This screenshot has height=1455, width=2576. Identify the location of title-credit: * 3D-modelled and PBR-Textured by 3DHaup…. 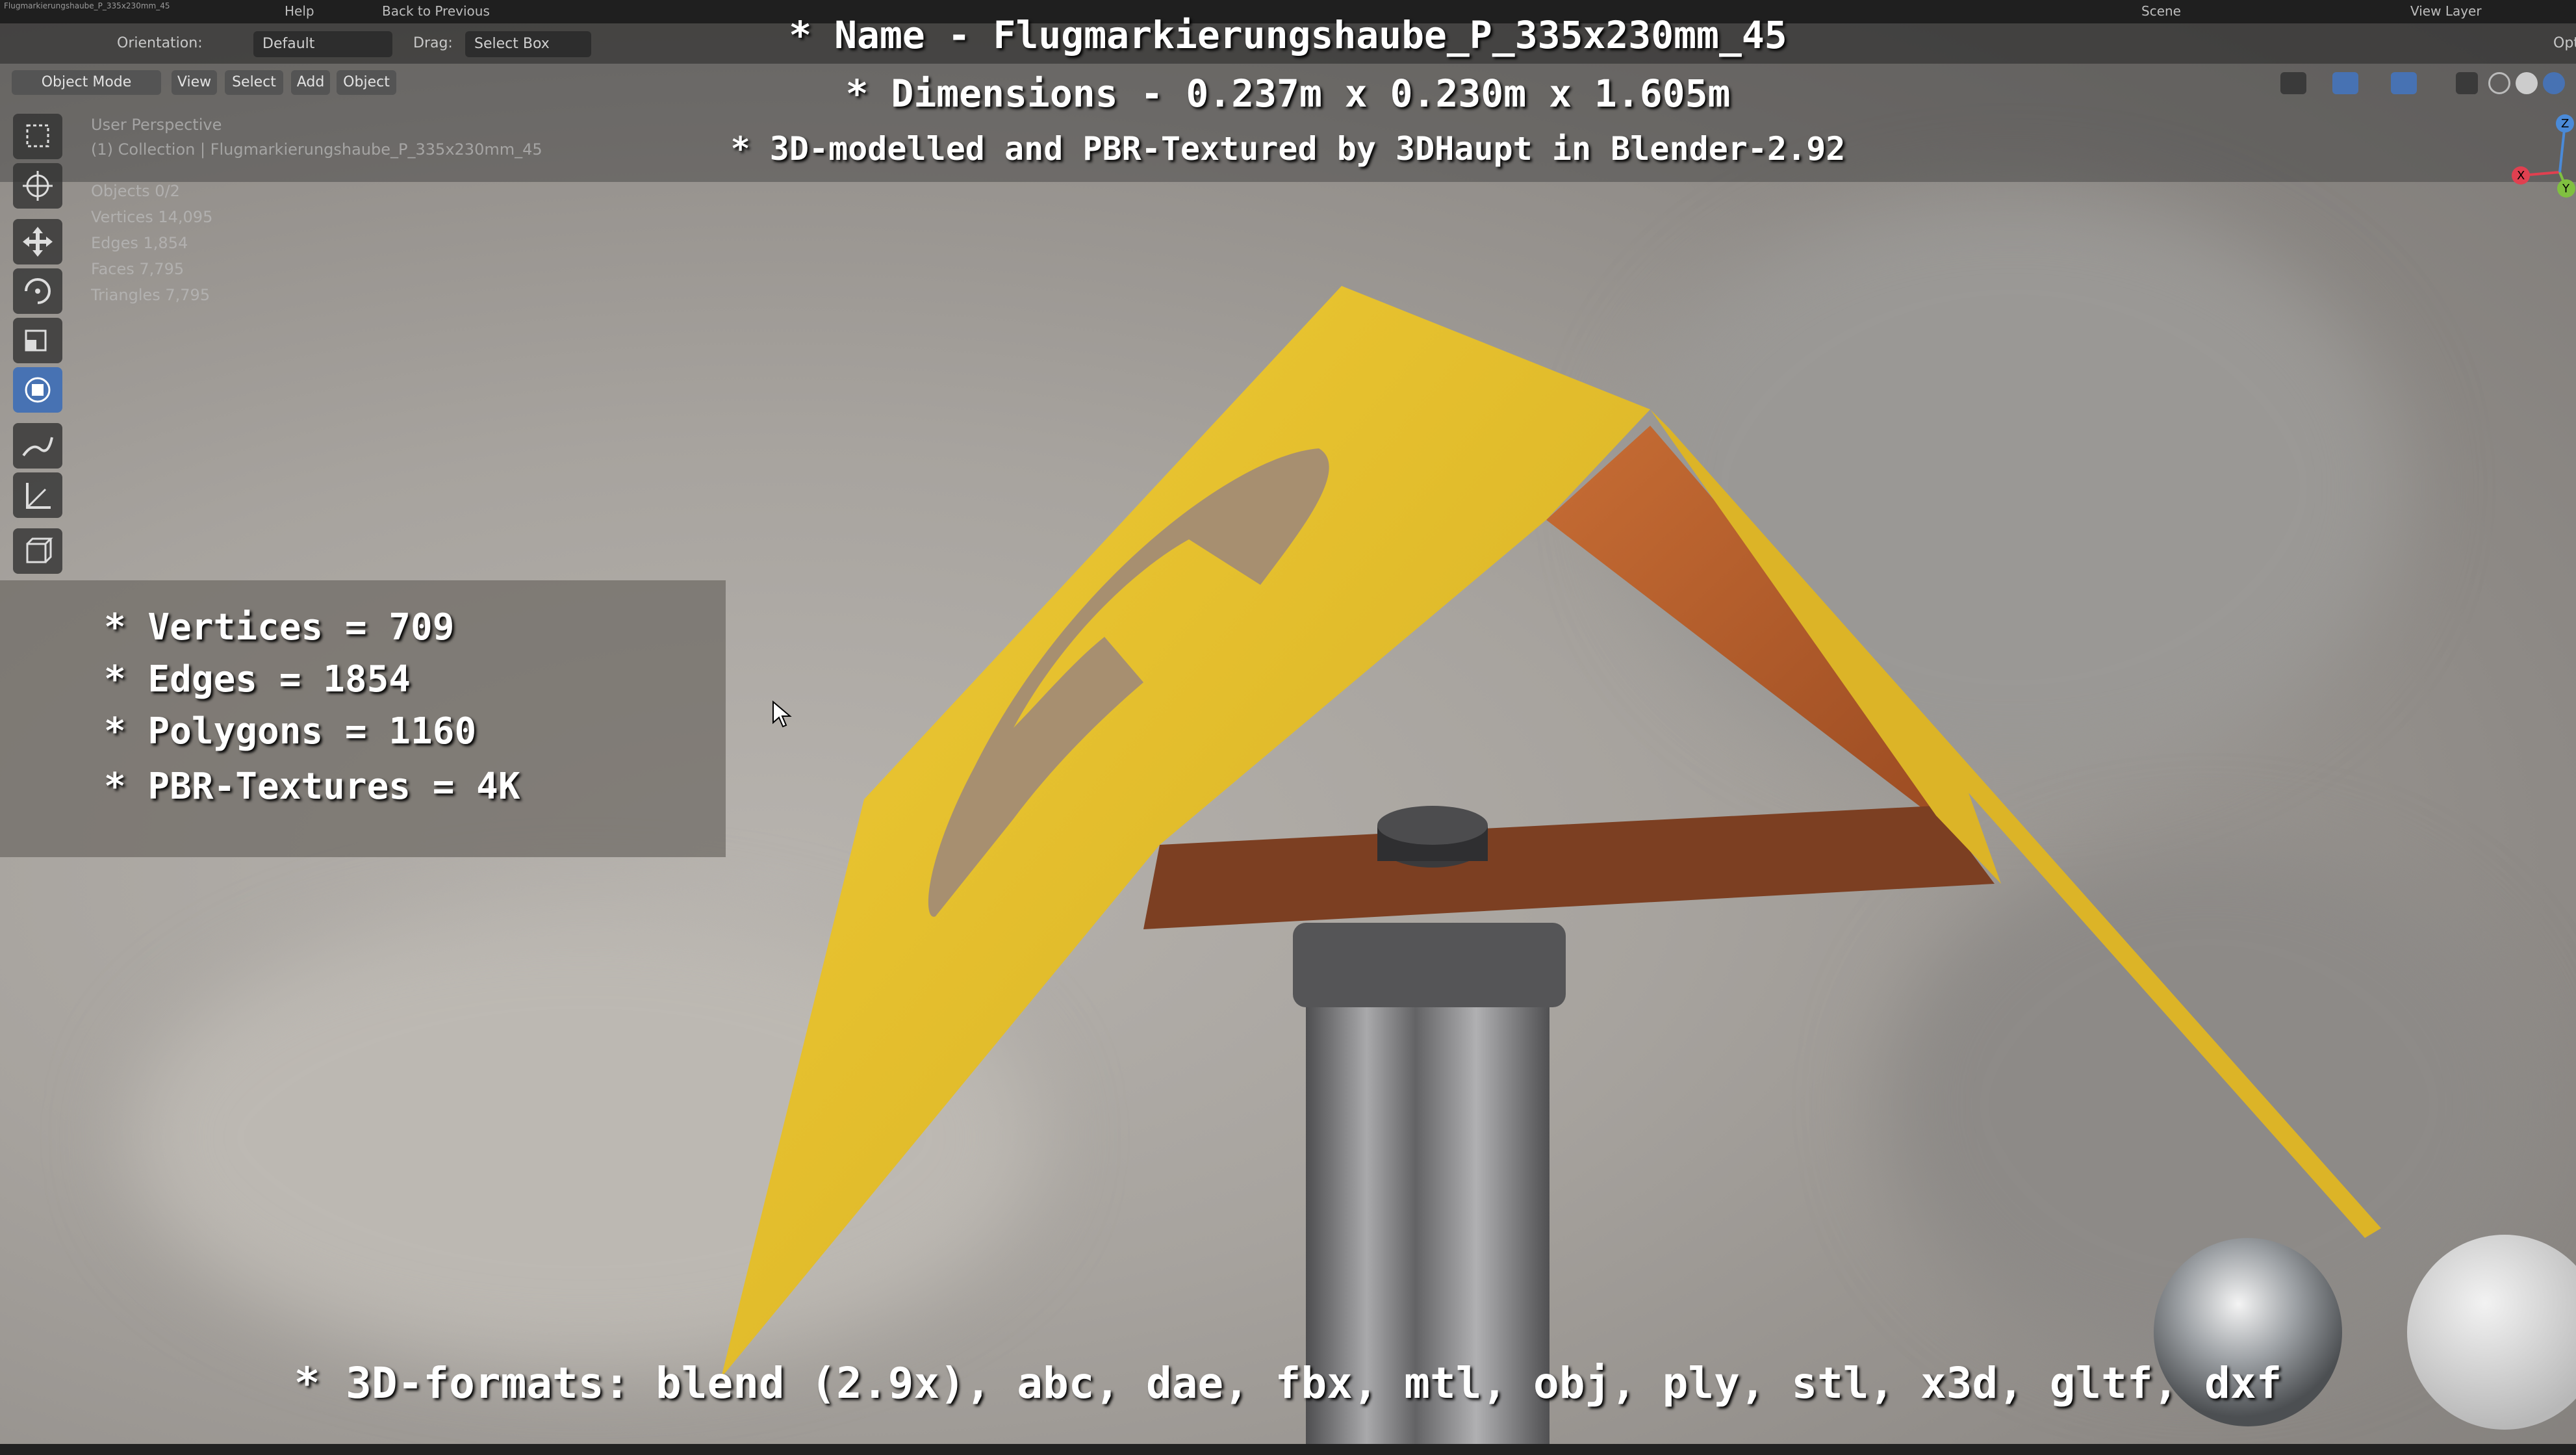
(1288, 149).